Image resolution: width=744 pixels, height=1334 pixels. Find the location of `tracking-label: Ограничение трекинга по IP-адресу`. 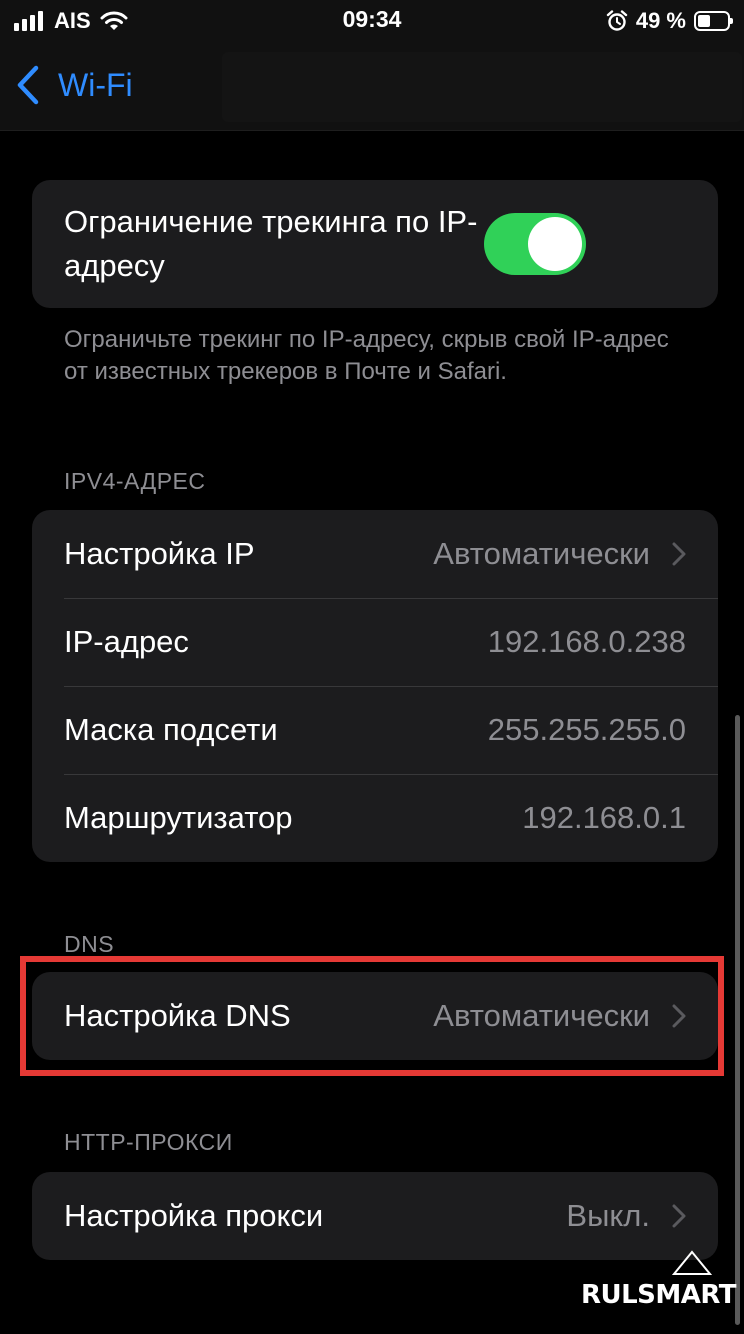

tracking-label: Ограничение трекинга по IP-адресу is located at coordinates (274, 244).